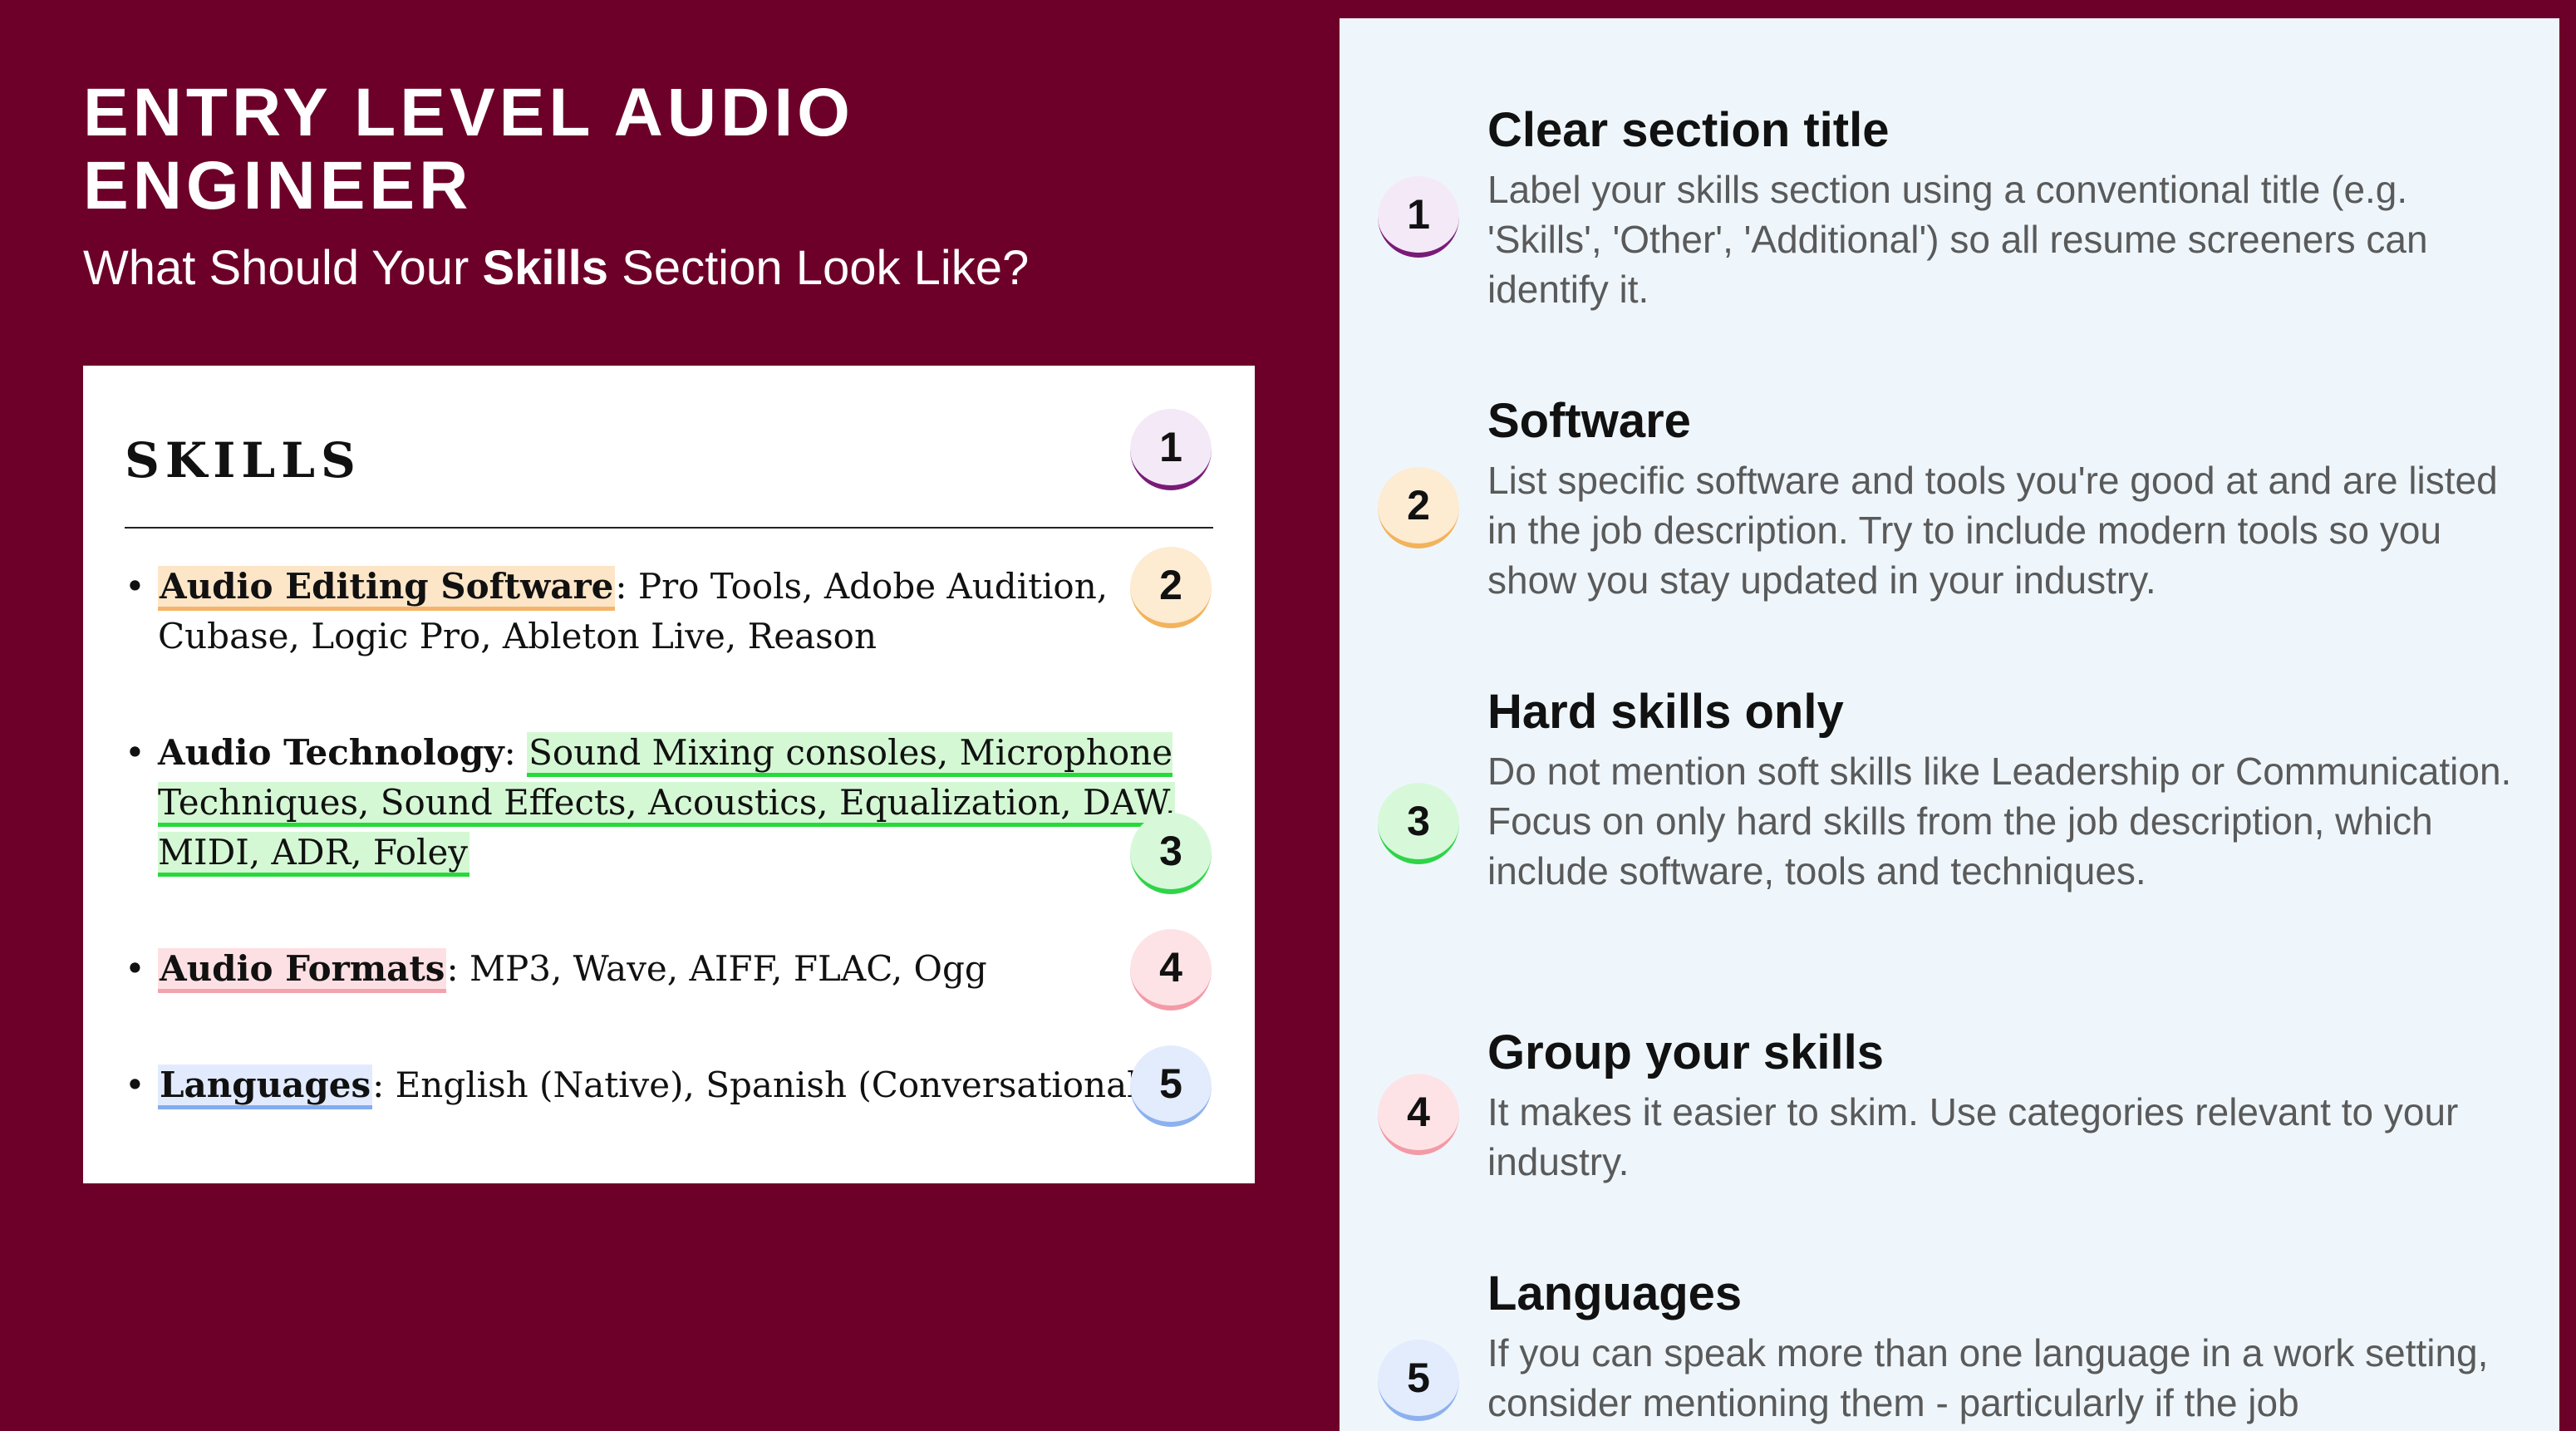  Describe the element at coordinates (1615, 1293) in the screenshot. I see `tip-title: Languages` at that location.